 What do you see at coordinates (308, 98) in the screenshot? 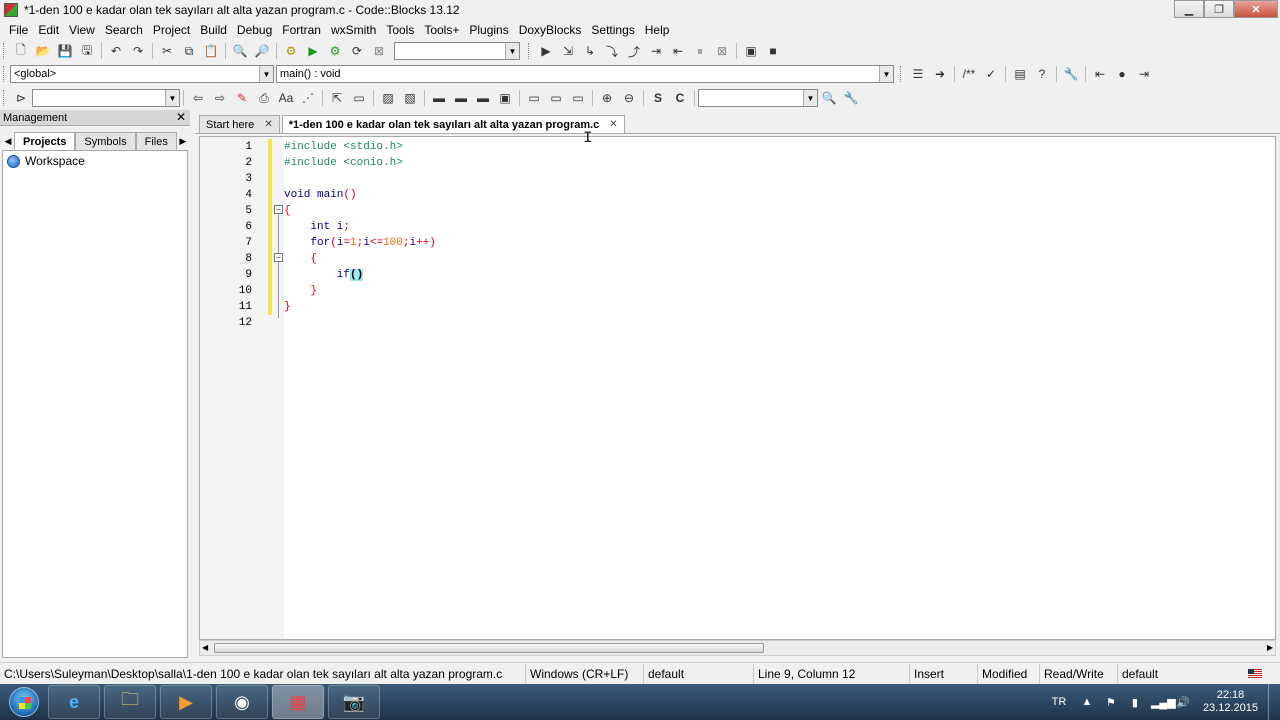
I see `eol-icon: ⋰` at bounding box center [308, 98].